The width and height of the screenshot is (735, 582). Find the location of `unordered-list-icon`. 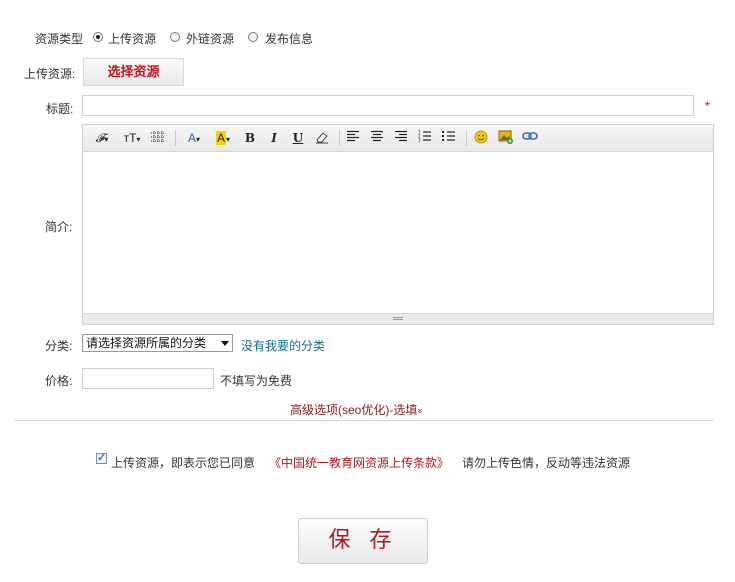

unordered-list-icon is located at coordinates (448, 136).